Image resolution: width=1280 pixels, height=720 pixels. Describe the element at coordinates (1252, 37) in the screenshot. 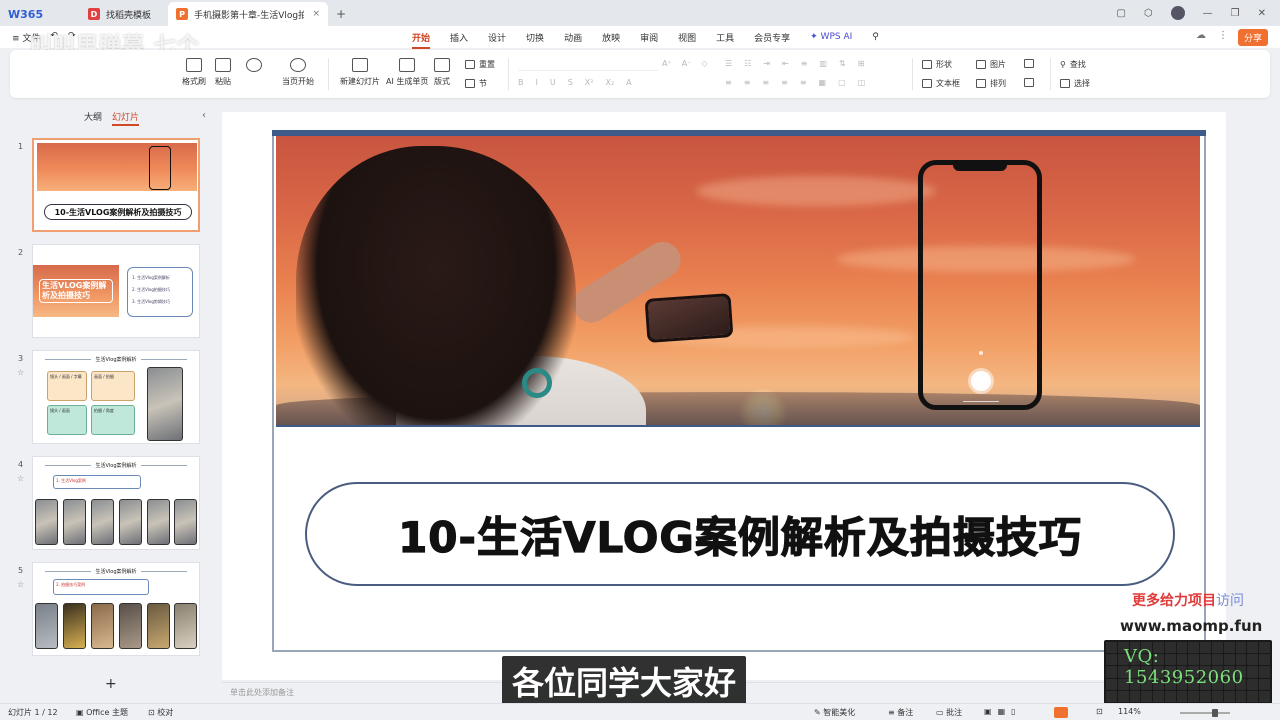

I see `share-button: 分享` at that location.